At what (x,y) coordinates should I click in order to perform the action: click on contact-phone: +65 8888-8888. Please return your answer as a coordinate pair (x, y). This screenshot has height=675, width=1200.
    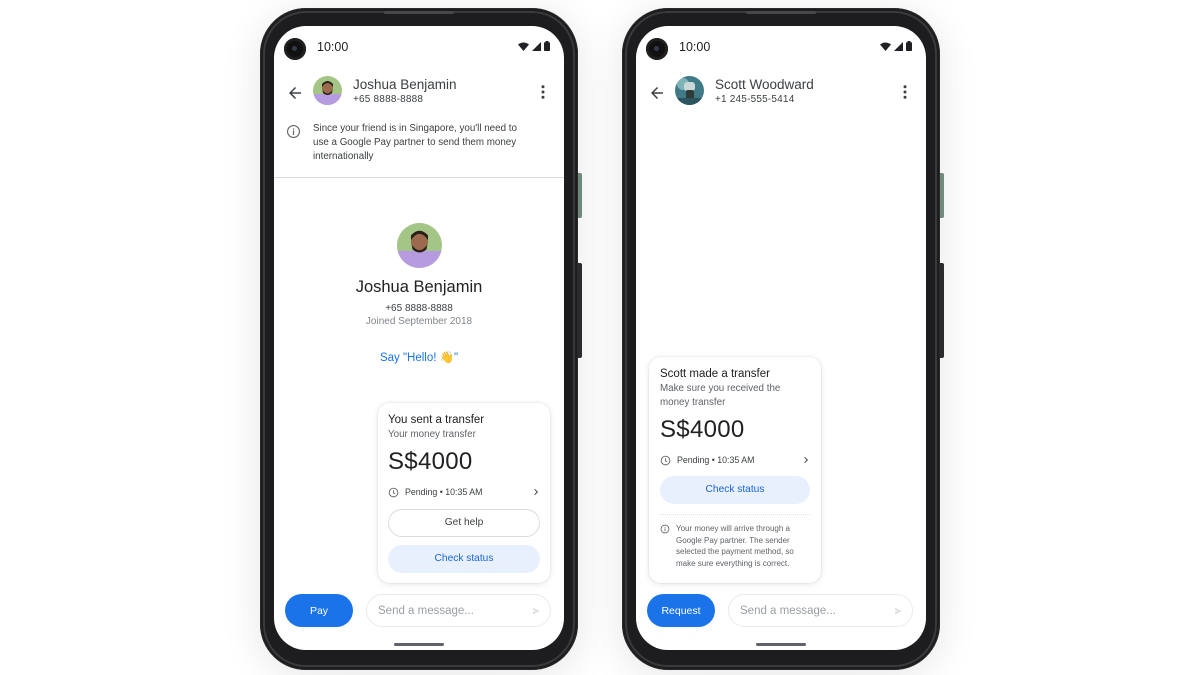
    Looking at the image, I should click on (388, 99).